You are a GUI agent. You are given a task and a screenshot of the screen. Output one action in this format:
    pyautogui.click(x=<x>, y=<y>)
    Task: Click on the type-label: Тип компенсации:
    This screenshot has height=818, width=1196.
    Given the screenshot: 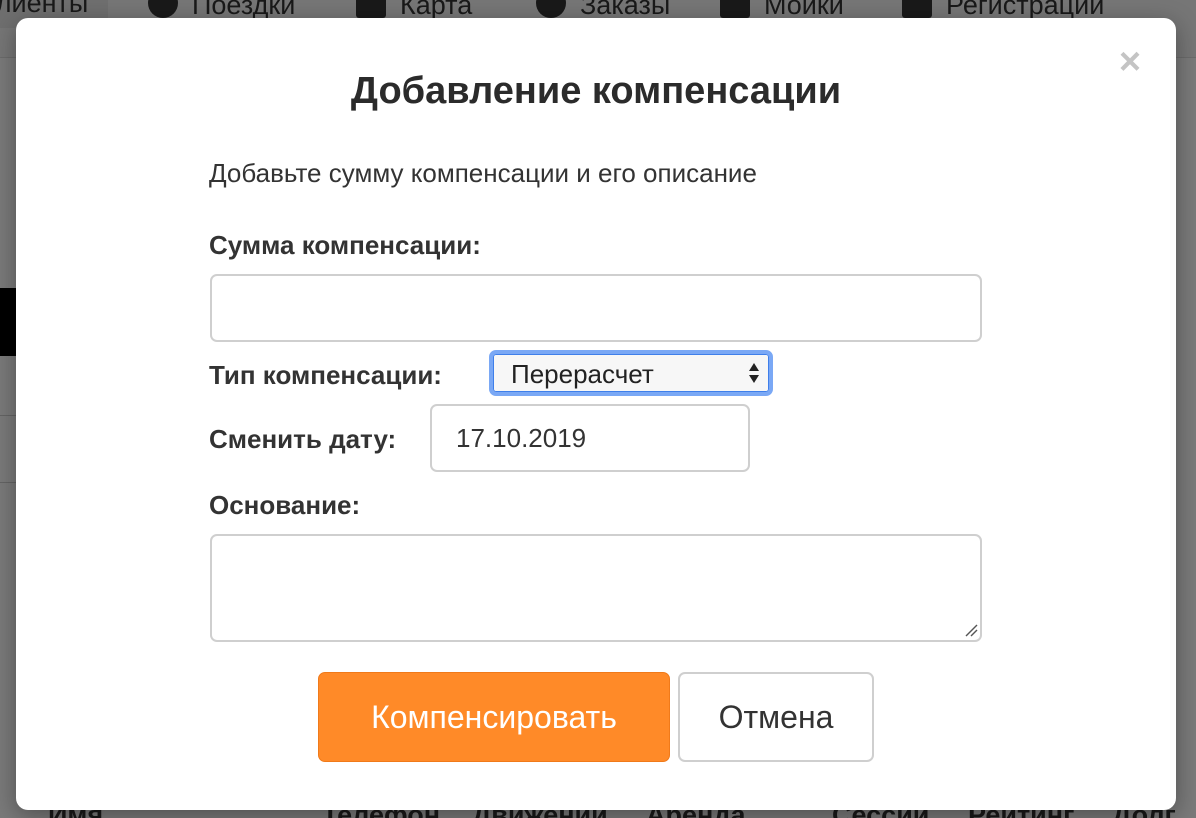 What is the action you would take?
    pyautogui.click(x=325, y=375)
    